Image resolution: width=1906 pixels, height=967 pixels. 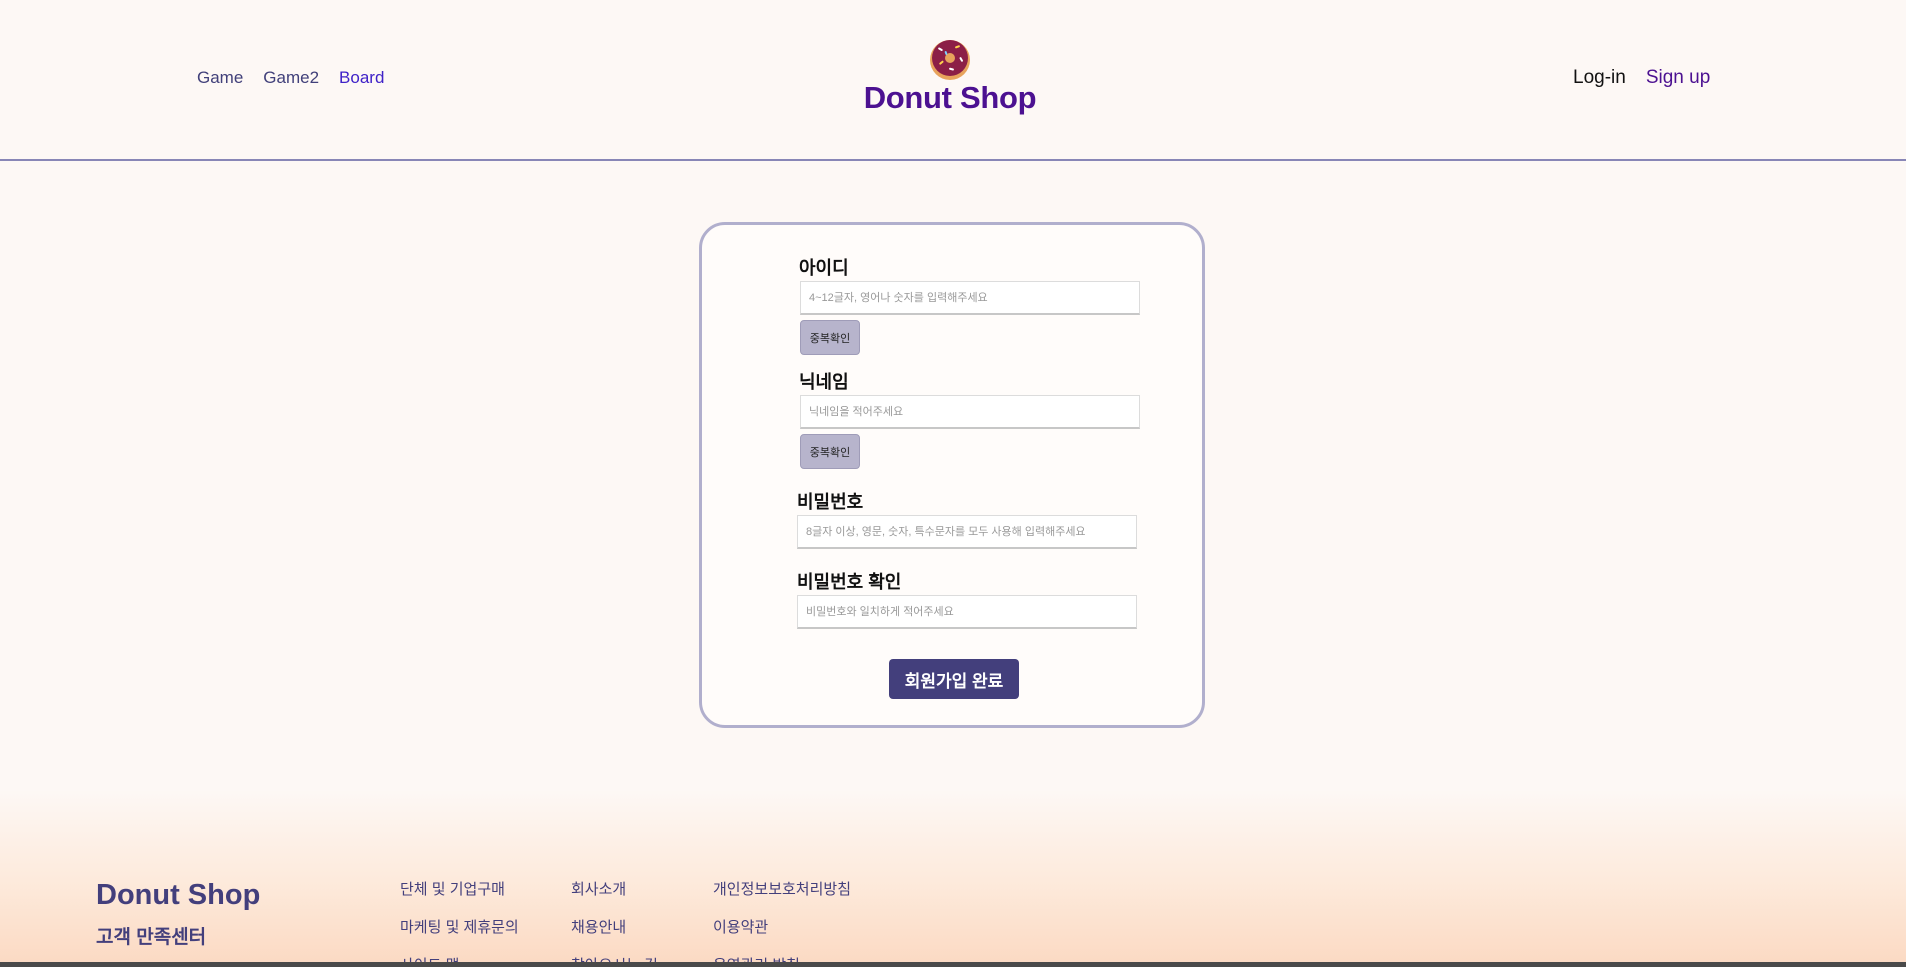 What do you see at coordinates (950, 60) in the screenshot?
I see `donut-icon` at bounding box center [950, 60].